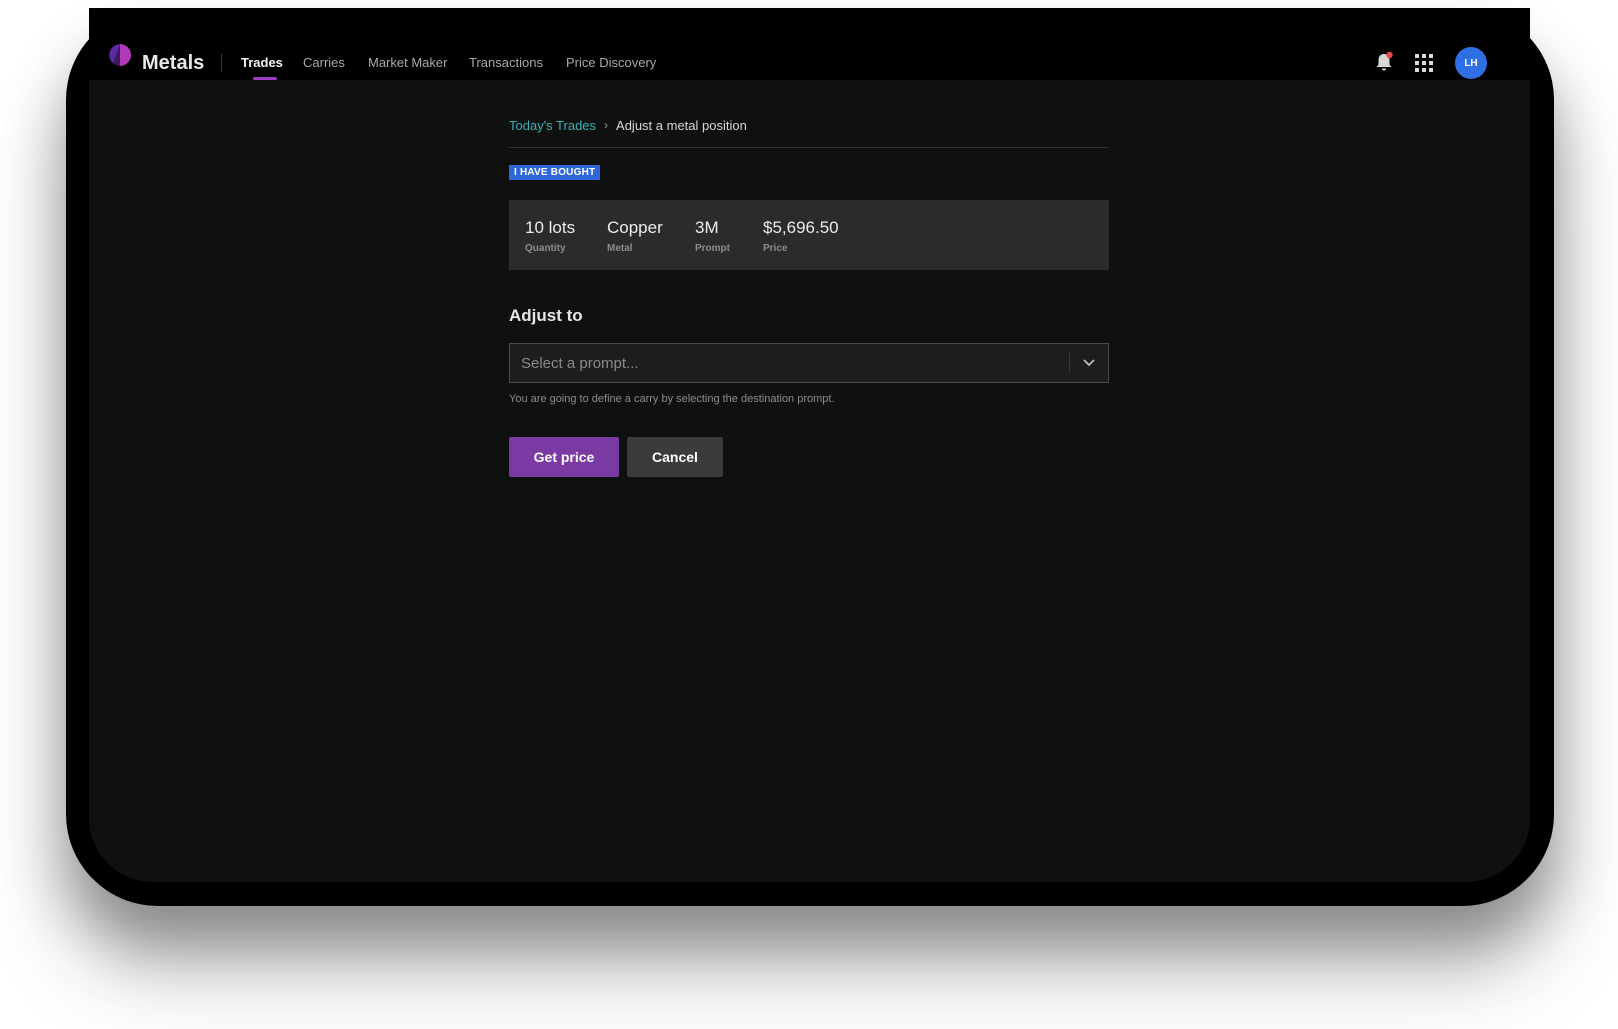 Image resolution: width=1618 pixels, height=1029 pixels. I want to click on prompt-field: 3M Prompt, so click(712, 236).